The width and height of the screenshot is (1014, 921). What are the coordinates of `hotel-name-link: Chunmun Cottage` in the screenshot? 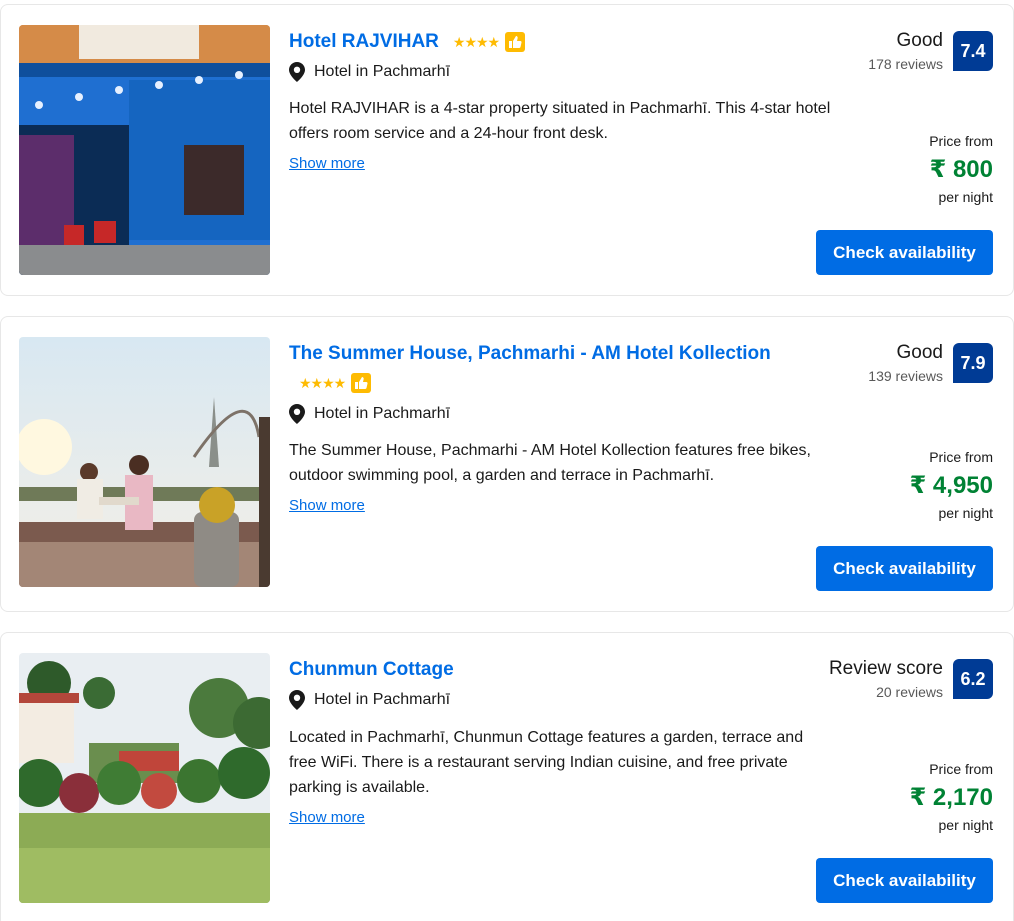 It's located at (371, 670).